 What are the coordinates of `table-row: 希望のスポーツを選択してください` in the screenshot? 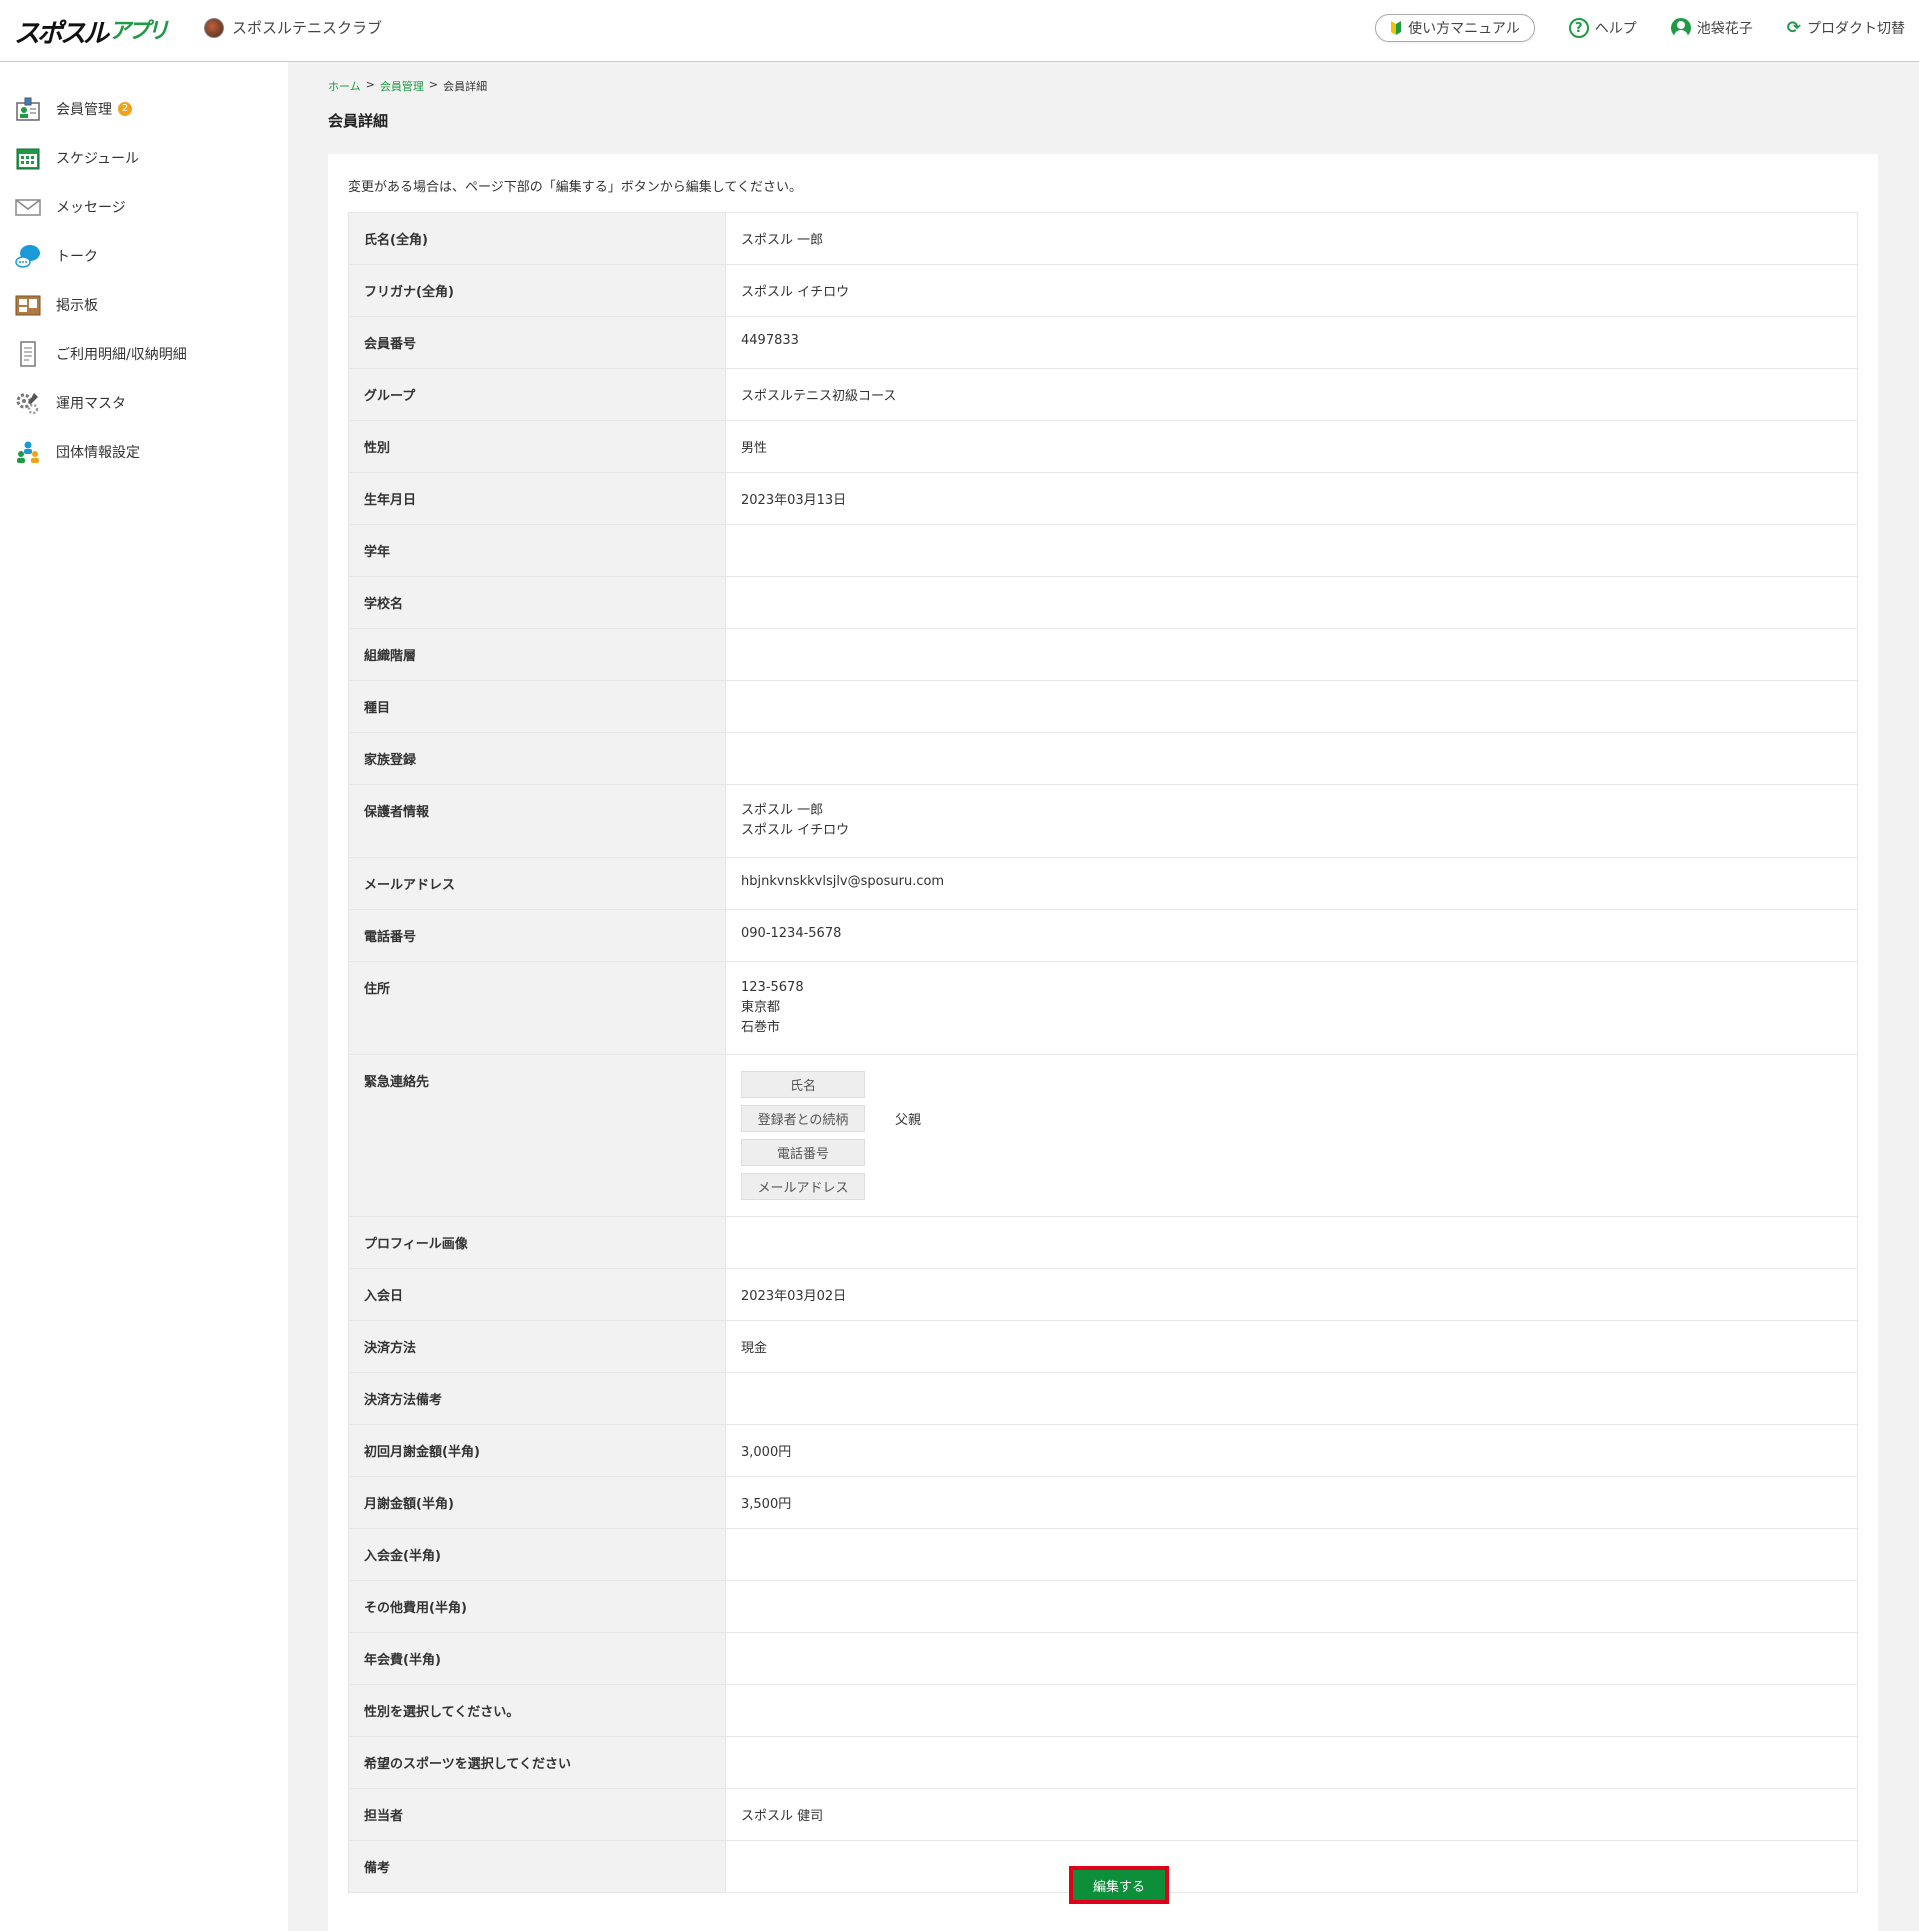 It's located at (1103, 1762).